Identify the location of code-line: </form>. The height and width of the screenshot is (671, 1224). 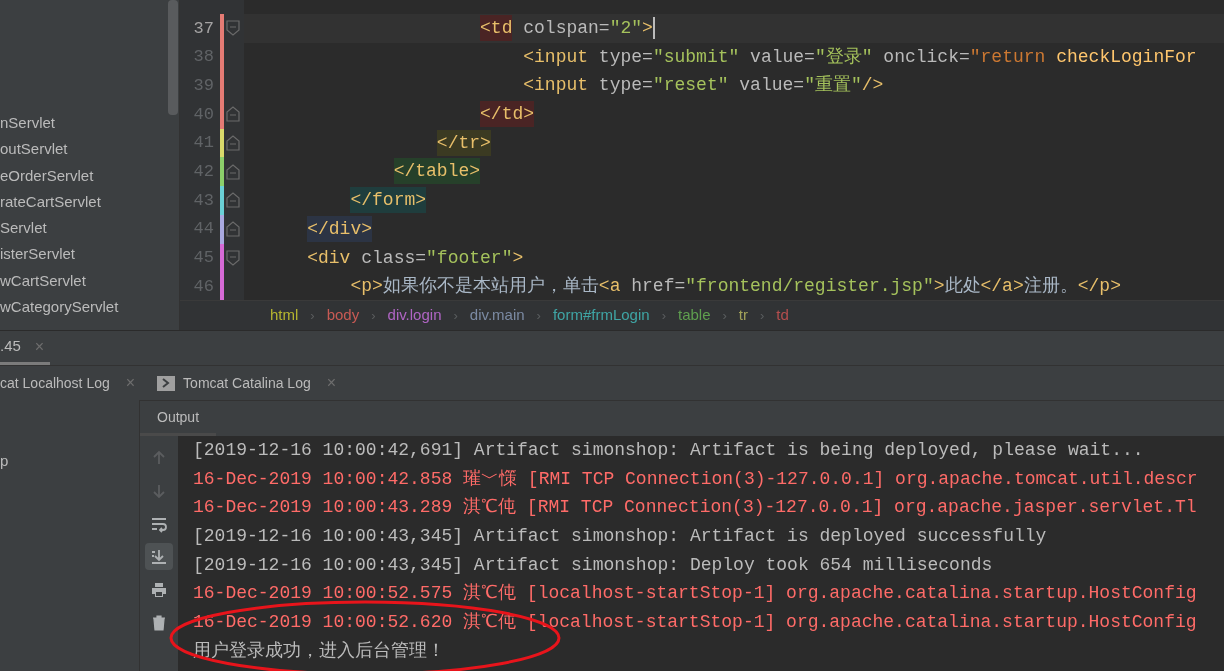
(345, 200).